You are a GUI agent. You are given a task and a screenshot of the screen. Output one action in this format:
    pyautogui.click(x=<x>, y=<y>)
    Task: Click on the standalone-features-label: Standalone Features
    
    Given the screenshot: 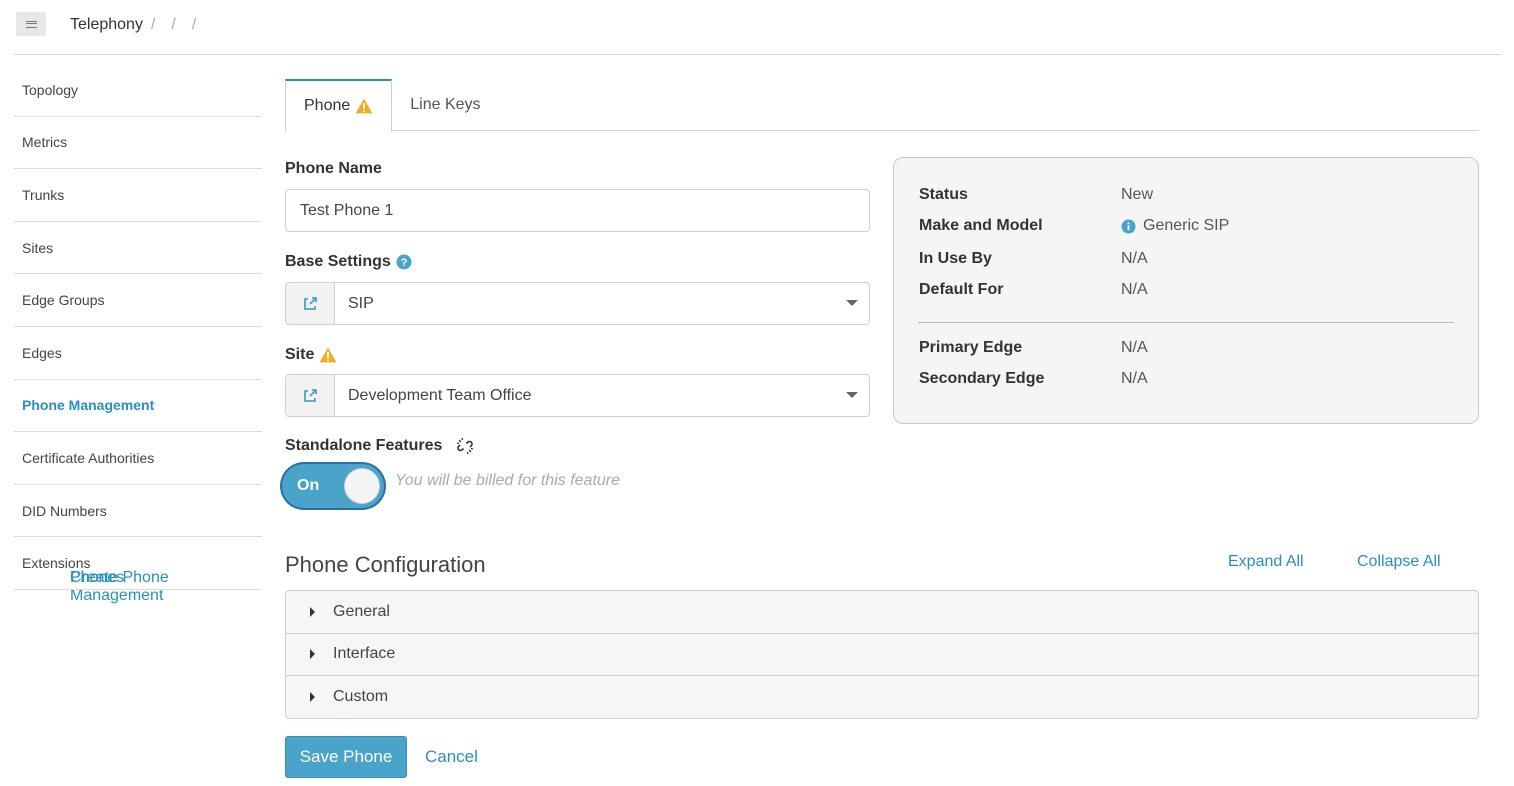 What is the action you would take?
    pyautogui.click(x=364, y=445)
    